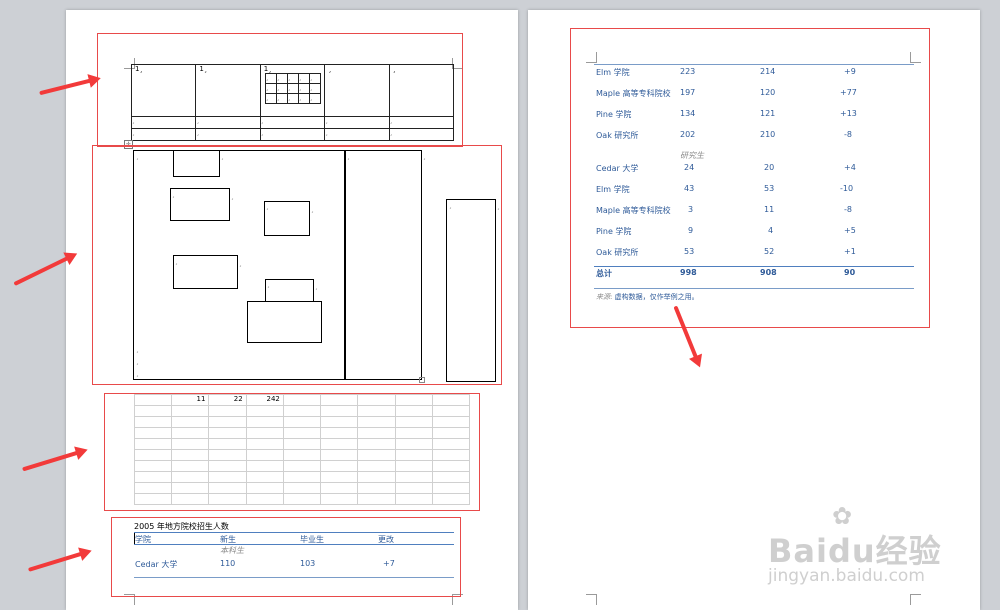  What do you see at coordinates (42, 270) in the screenshot?
I see `annotation-arrow` at bounding box center [42, 270].